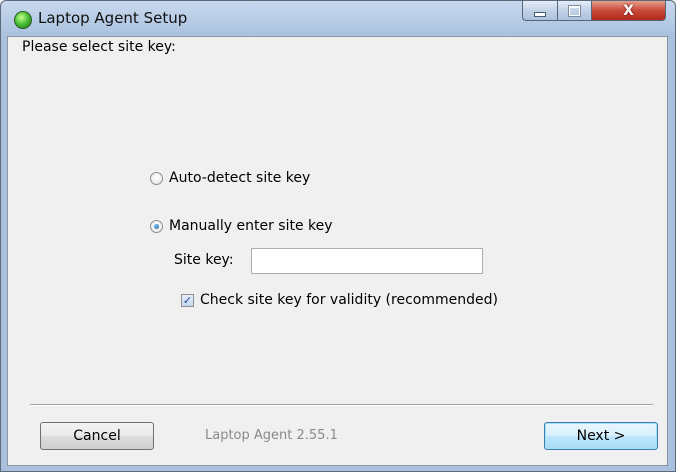  I want to click on check-icon: ✓, so click(187, 300).